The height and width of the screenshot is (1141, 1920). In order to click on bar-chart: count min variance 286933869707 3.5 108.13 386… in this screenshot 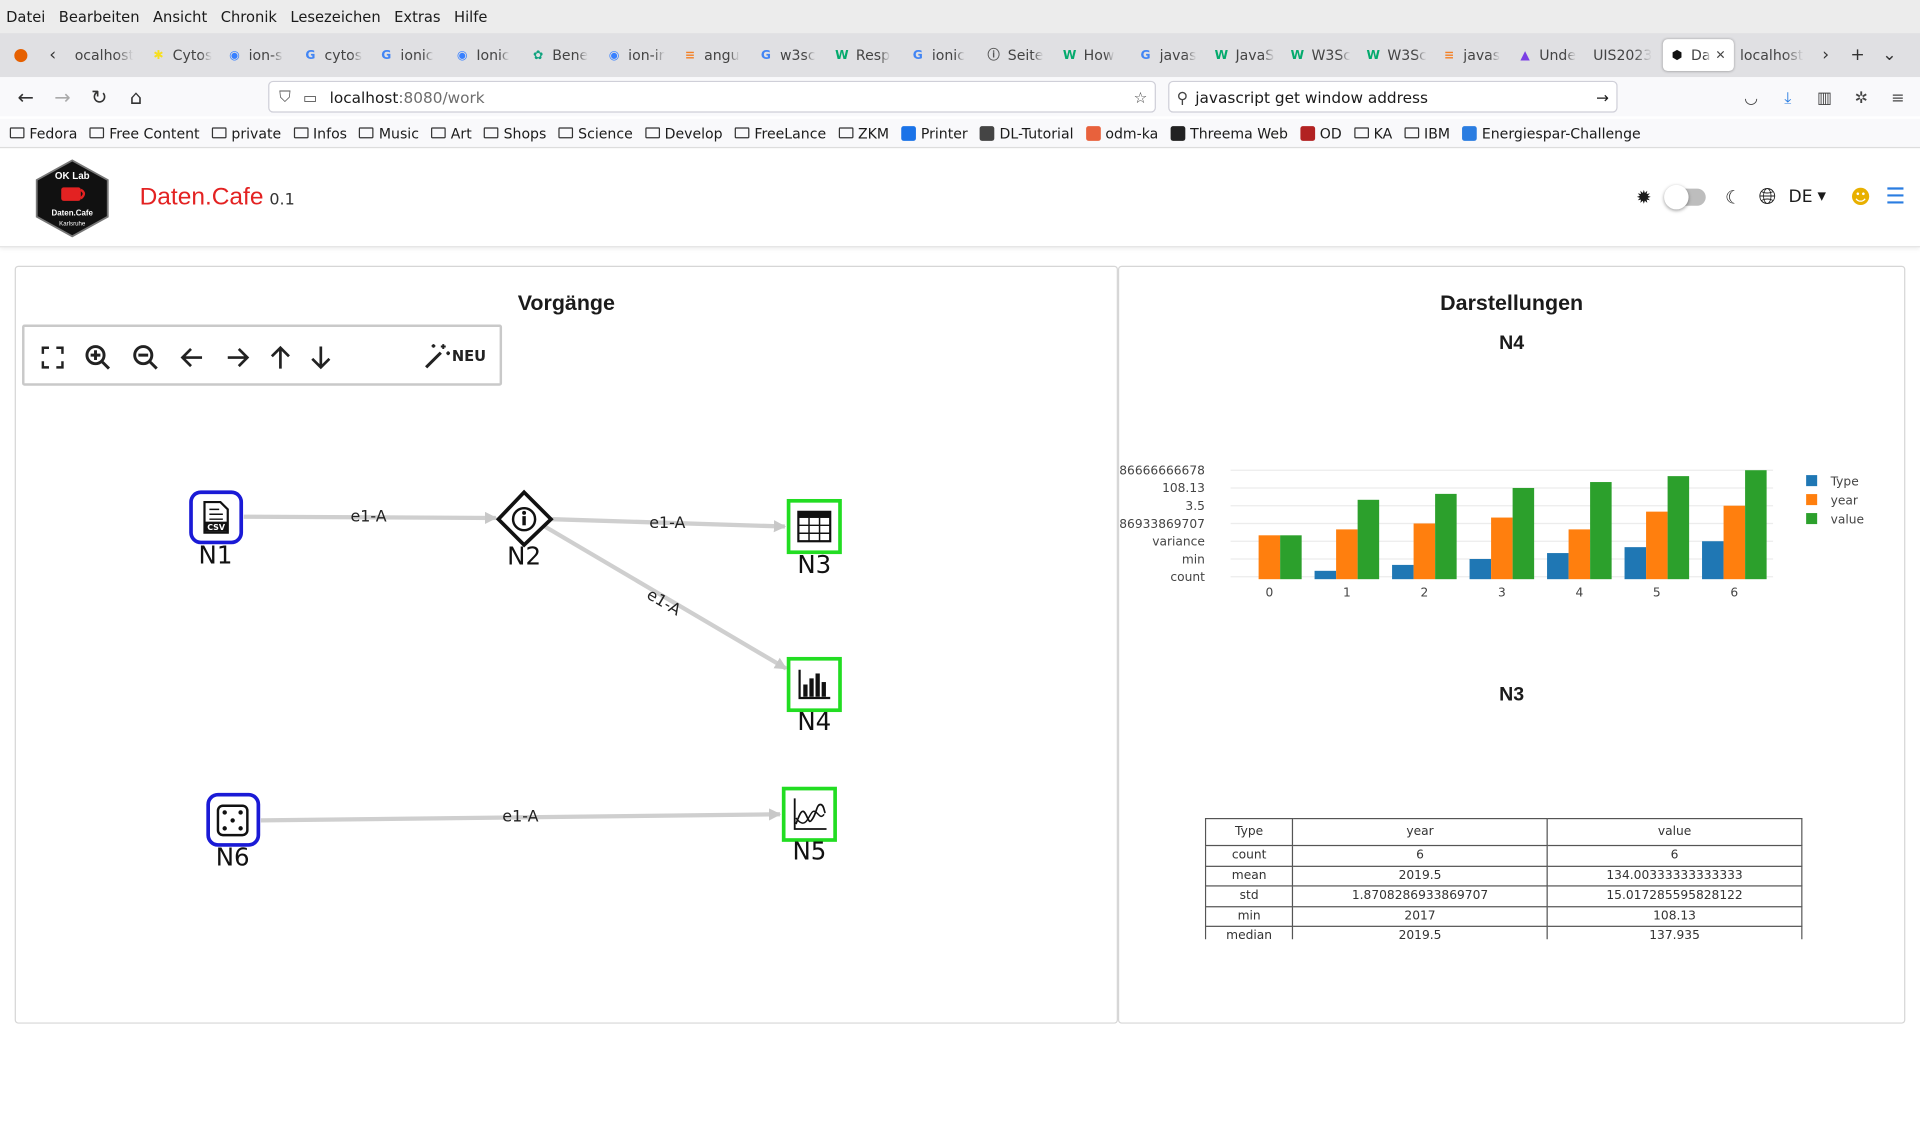, I will do `click(1511, 536)`.